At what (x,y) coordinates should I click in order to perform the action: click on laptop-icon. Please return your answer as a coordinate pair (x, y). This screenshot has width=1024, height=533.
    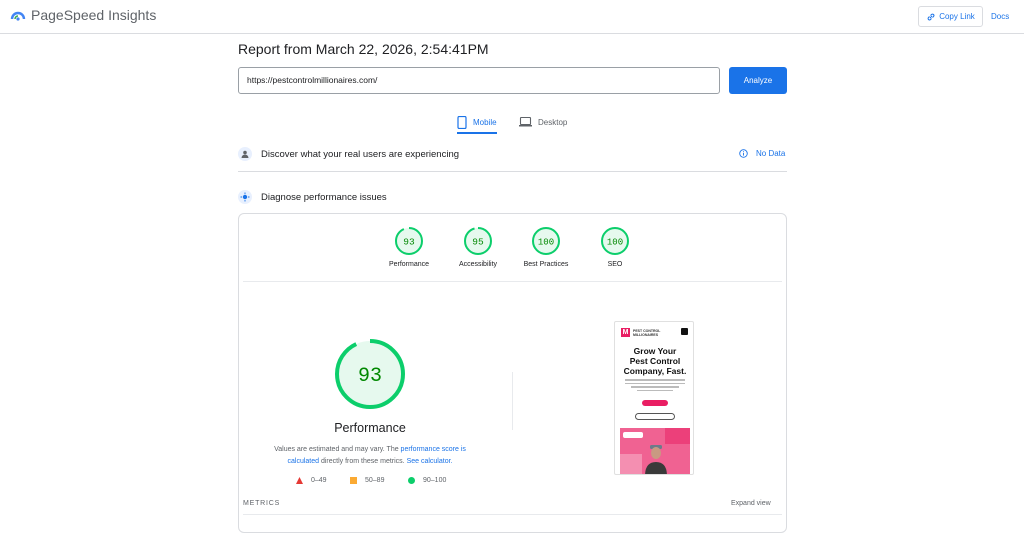
    Looking at the image, I should click on (525, 122).